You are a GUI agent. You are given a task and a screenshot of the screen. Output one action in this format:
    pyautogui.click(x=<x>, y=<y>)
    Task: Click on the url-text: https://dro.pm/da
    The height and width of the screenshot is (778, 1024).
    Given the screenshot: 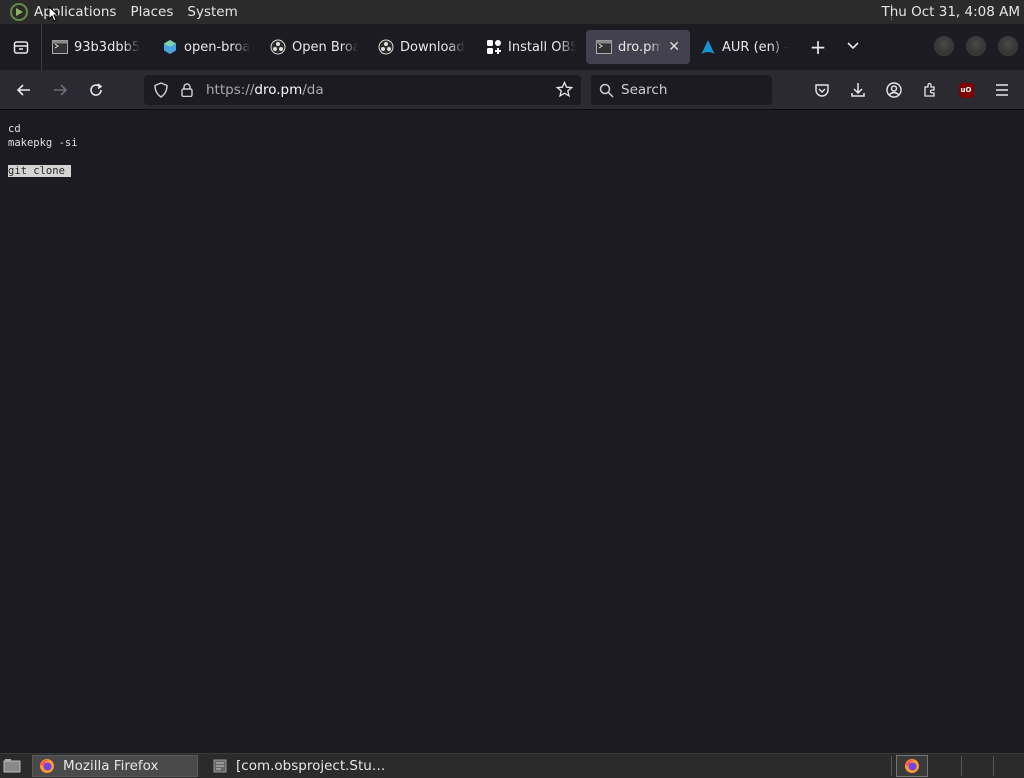 What is the action you would take?
    pyautogui.click(x=265, y=90)
    